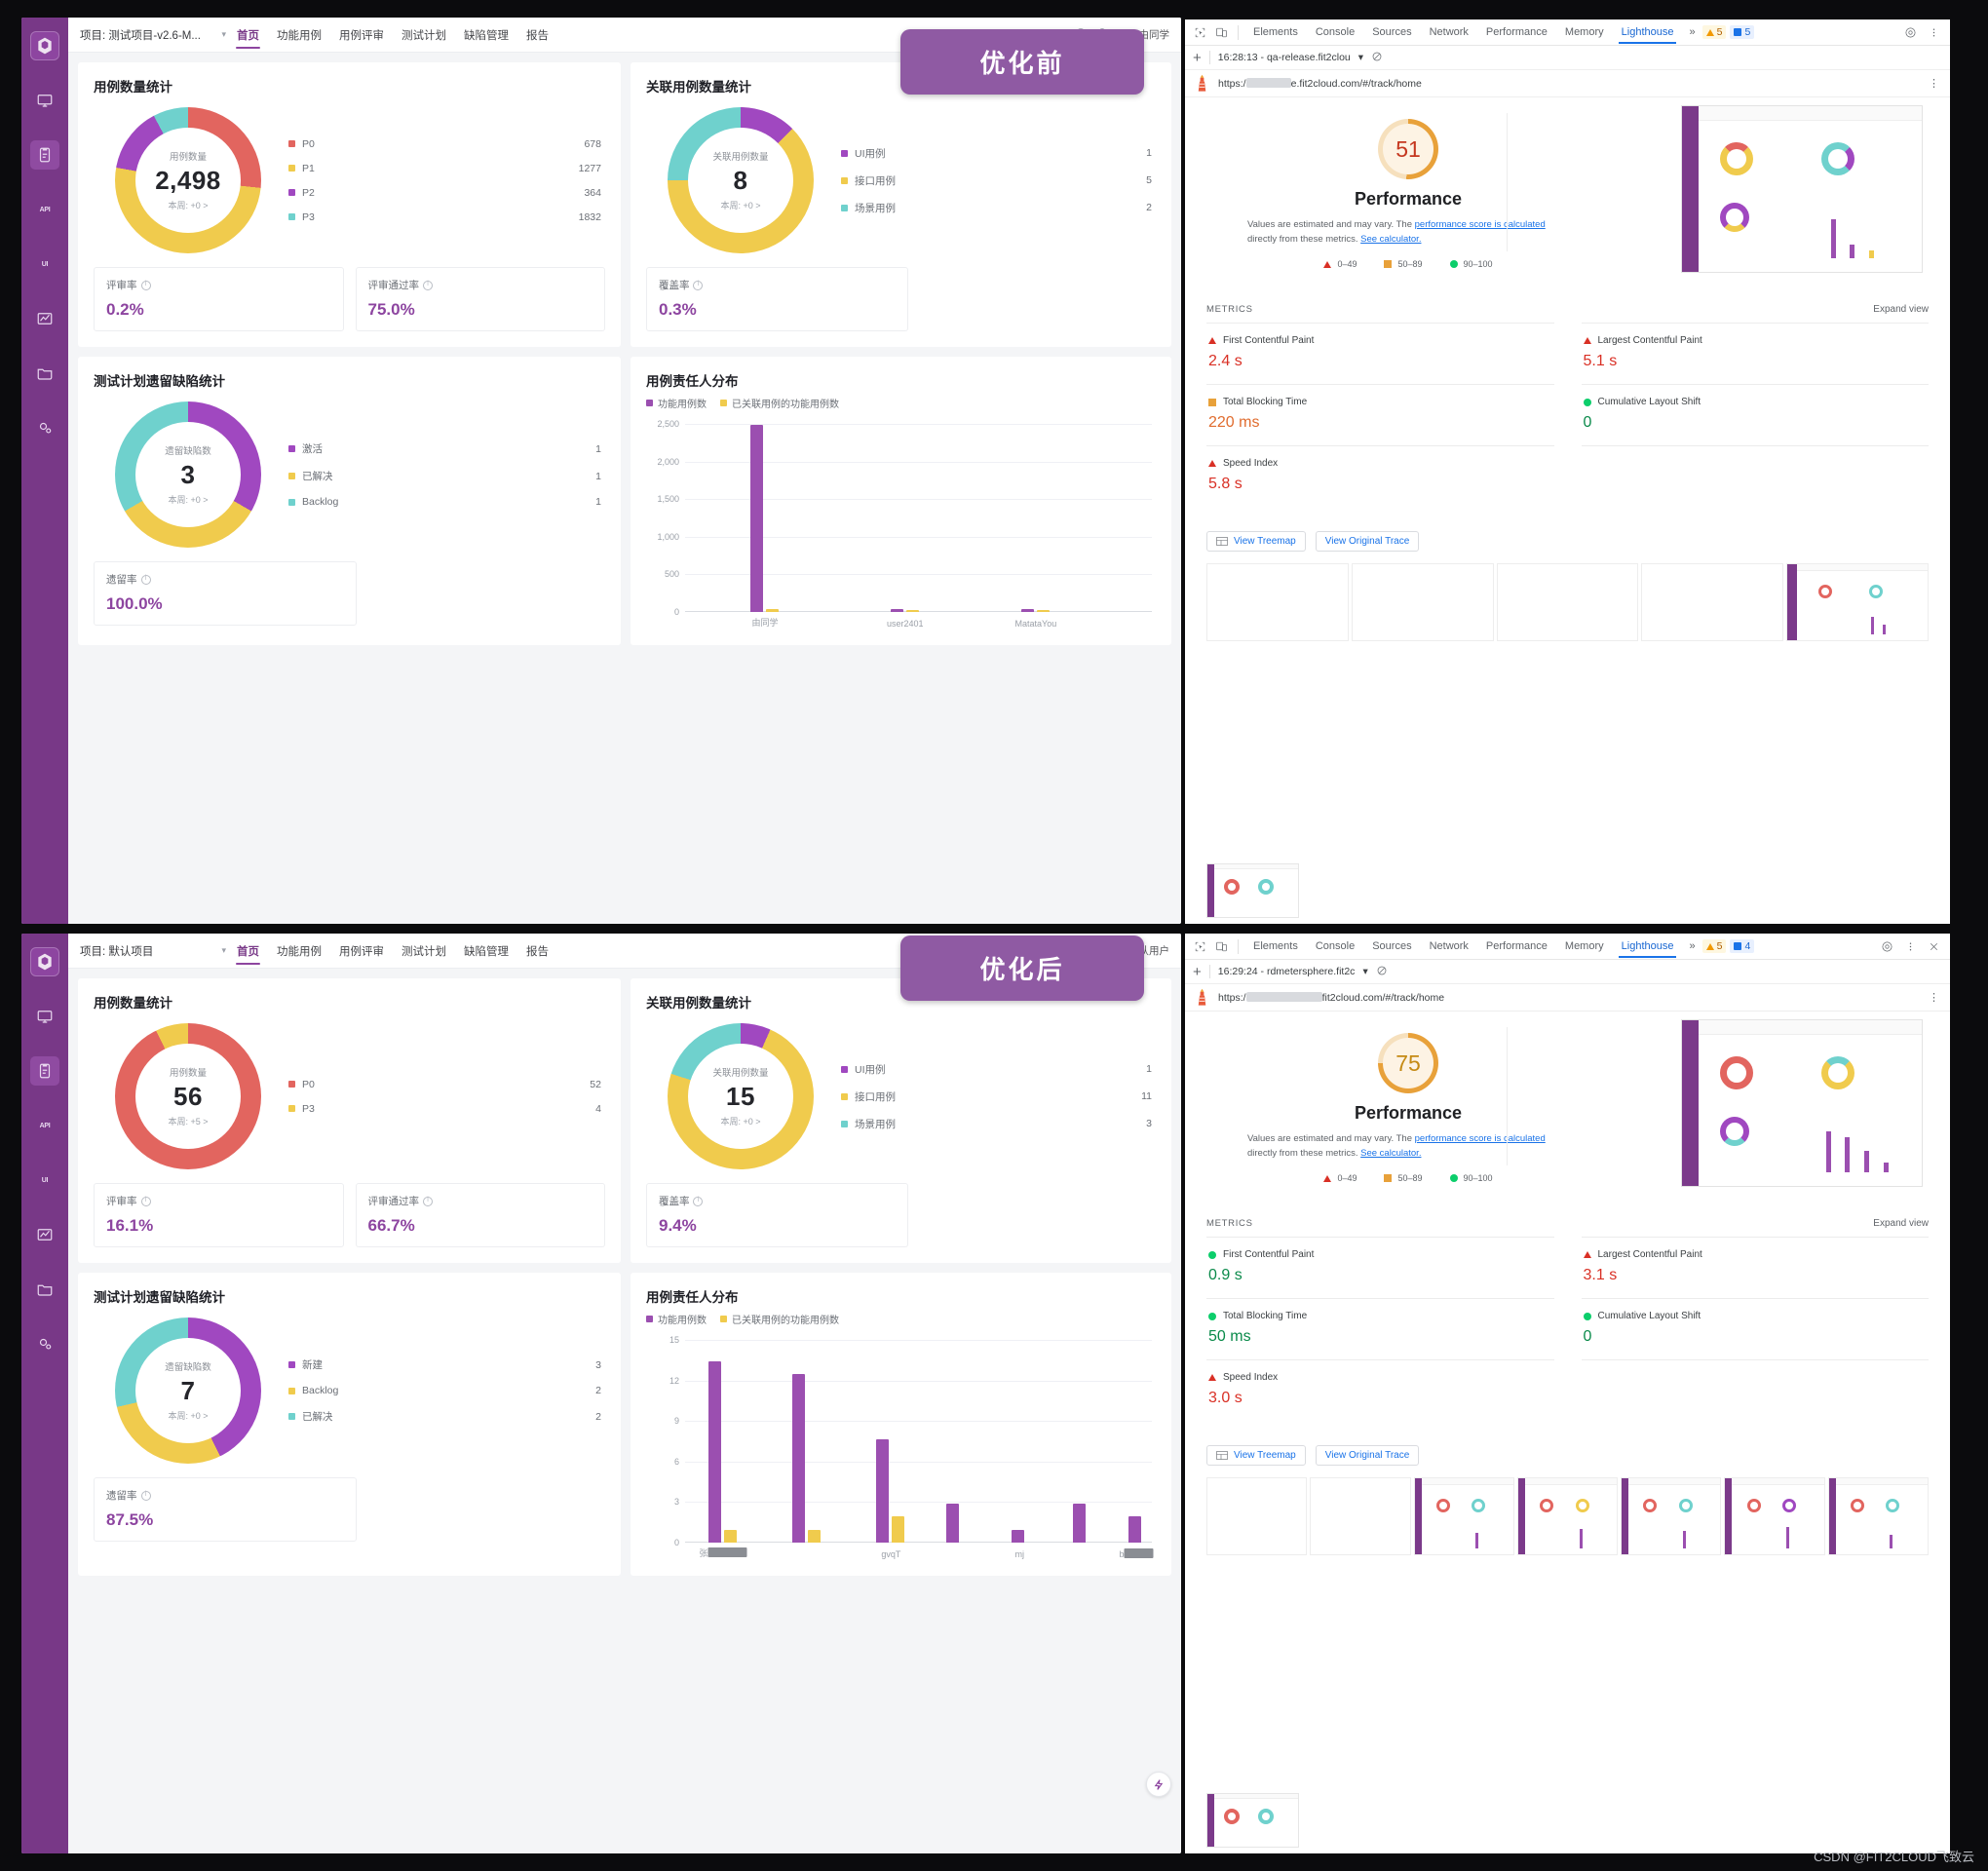 Image resolution: width=1988 pixels, height=1871 pixels. Describe the element at coordinates (444, 502) in the screenshot. I see `legend-item: Backlog 1` at that location.